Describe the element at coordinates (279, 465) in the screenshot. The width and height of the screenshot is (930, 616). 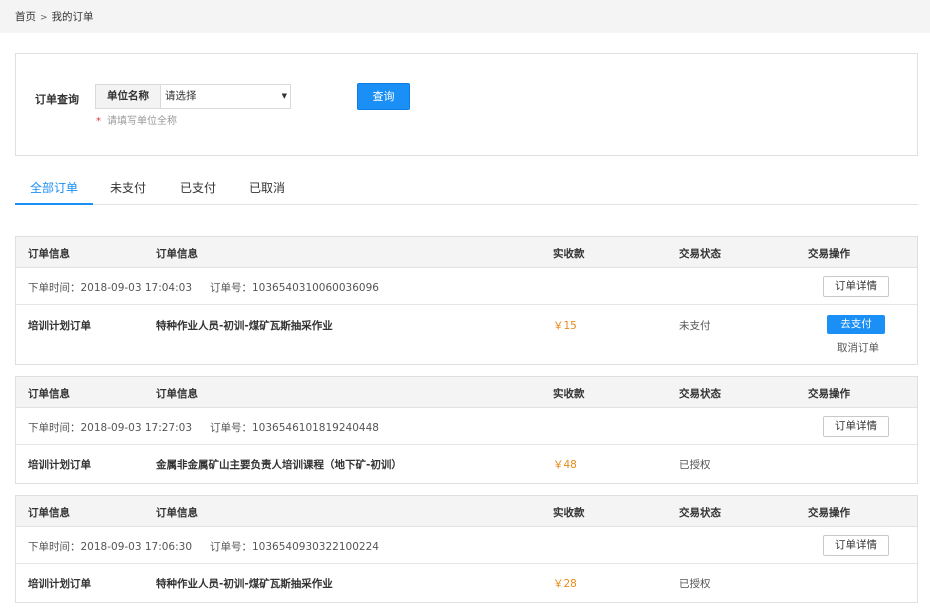
I see `order-item-name: 金属非金属矿山主要负责人培训课程（地下矿-初训）` at that location.